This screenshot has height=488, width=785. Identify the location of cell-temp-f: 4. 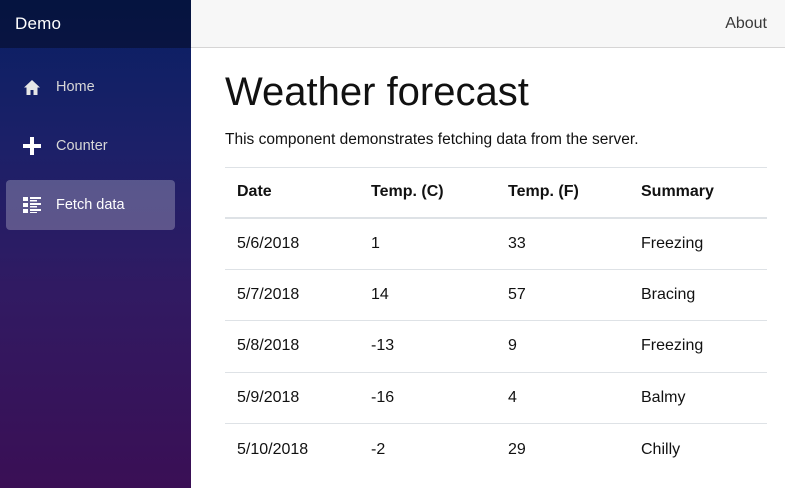
(562, 397).